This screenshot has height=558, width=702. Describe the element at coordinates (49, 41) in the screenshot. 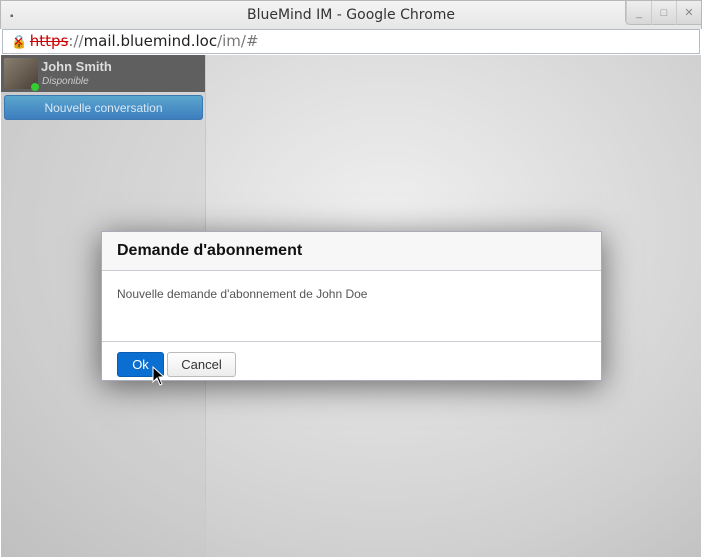

I see `url-scheme: https` at that location.